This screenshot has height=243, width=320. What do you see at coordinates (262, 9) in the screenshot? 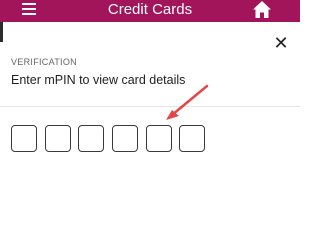
I see `home-icon` at bounding box center [262, 9].